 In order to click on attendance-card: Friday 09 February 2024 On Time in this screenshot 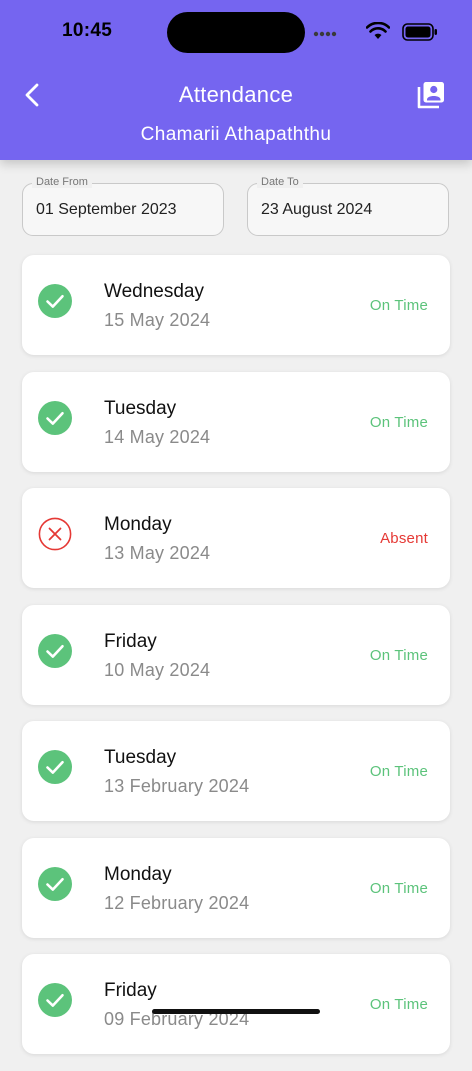, I will do `click(236, 1004)`.